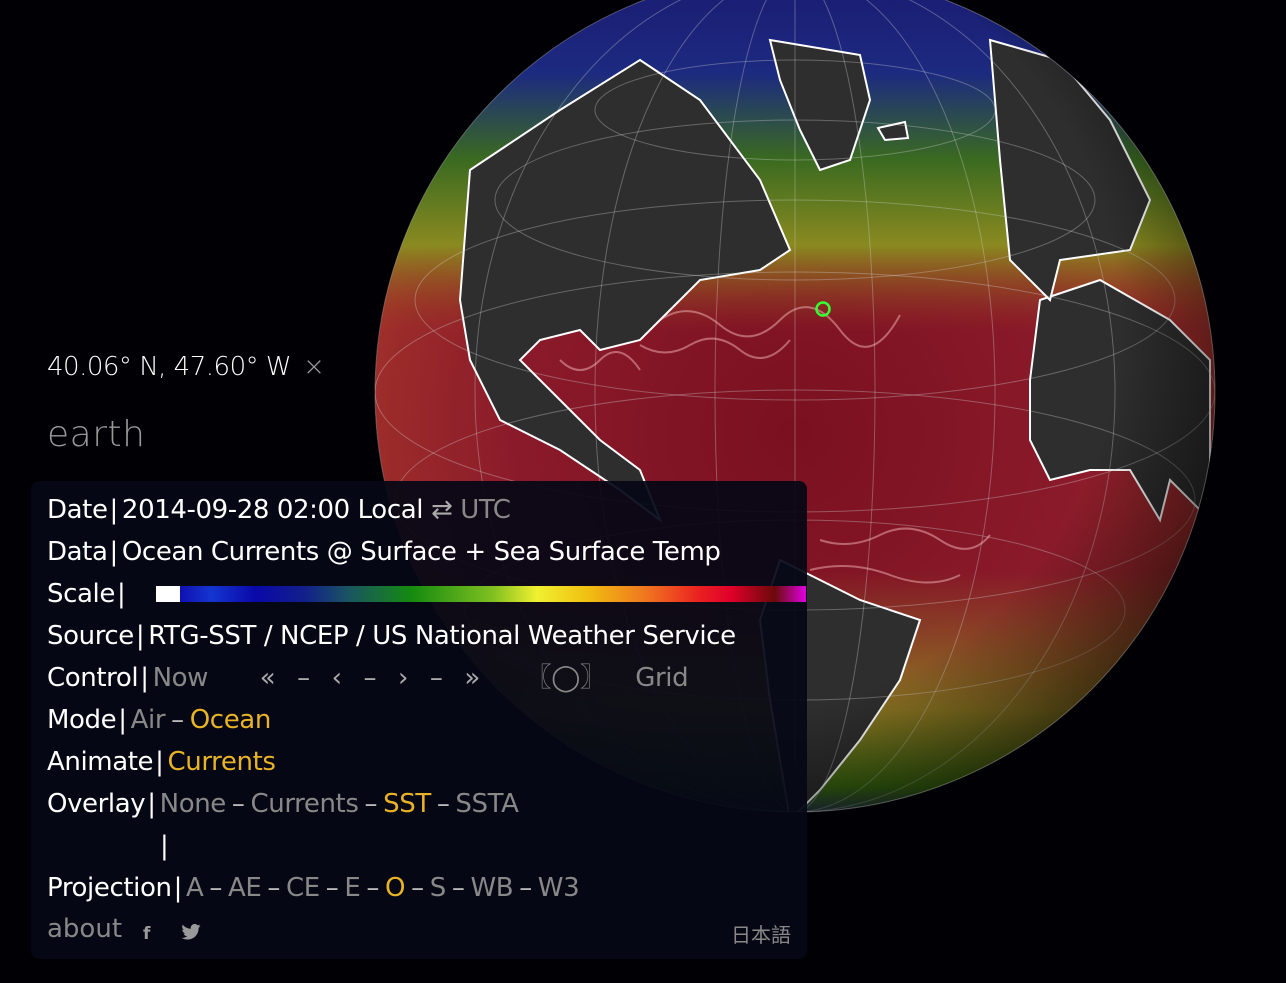 The image size is (1286, 983). Describe the element at coordinates (93, 678) in the screenshot. I see `control-label: Control` at that location.